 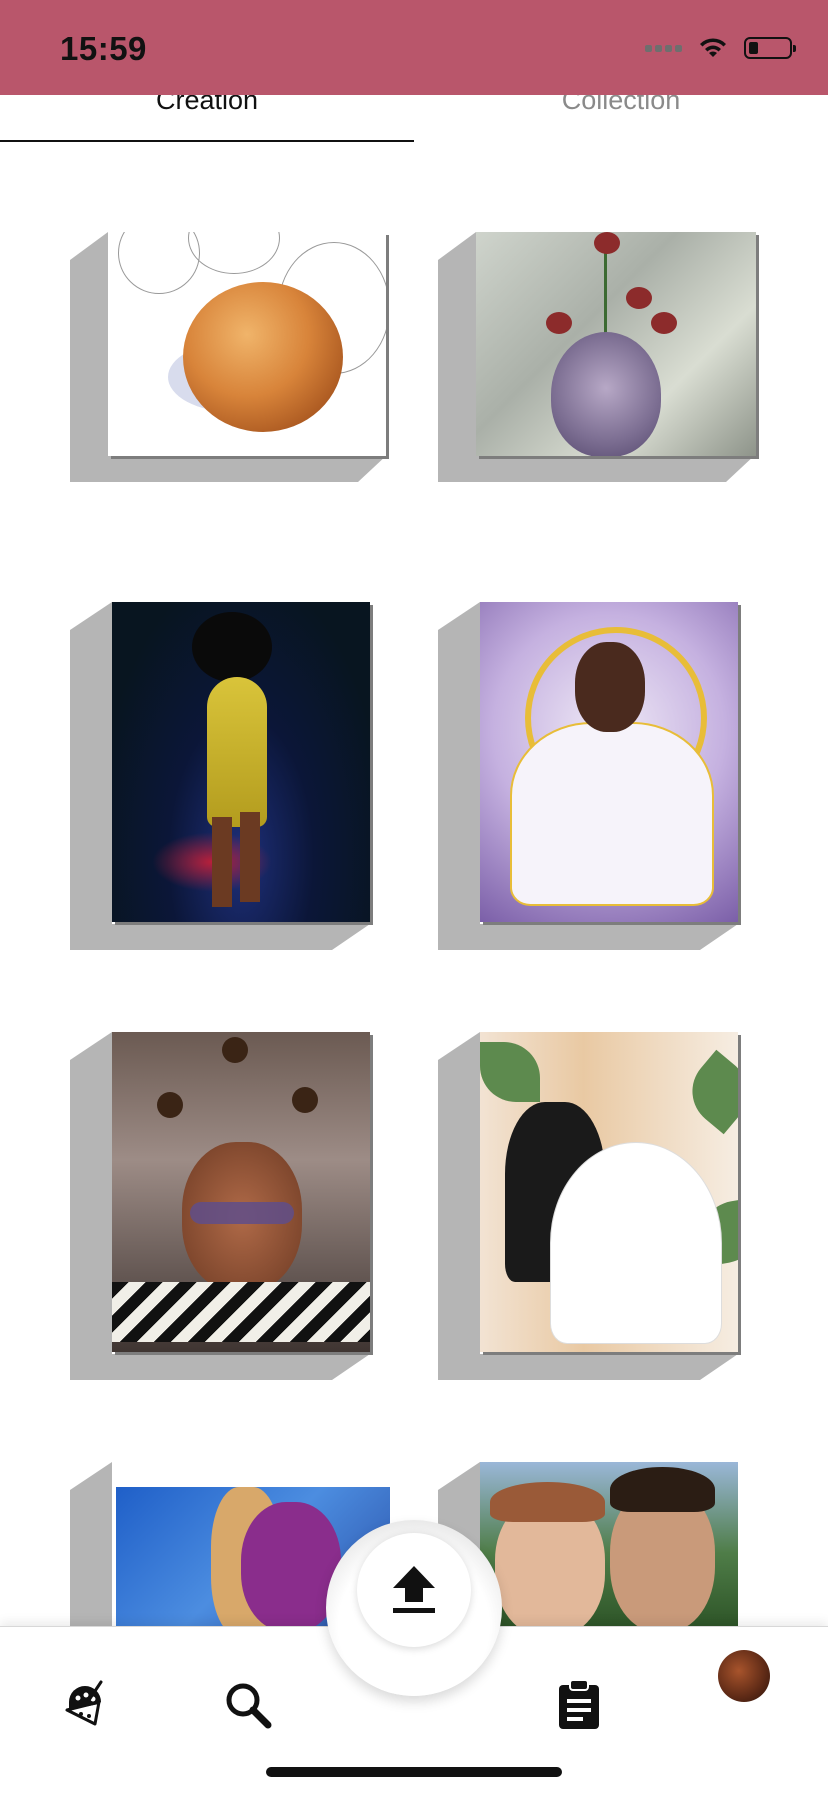 I want to click on wifi-icon, so click(x=713, y=47).